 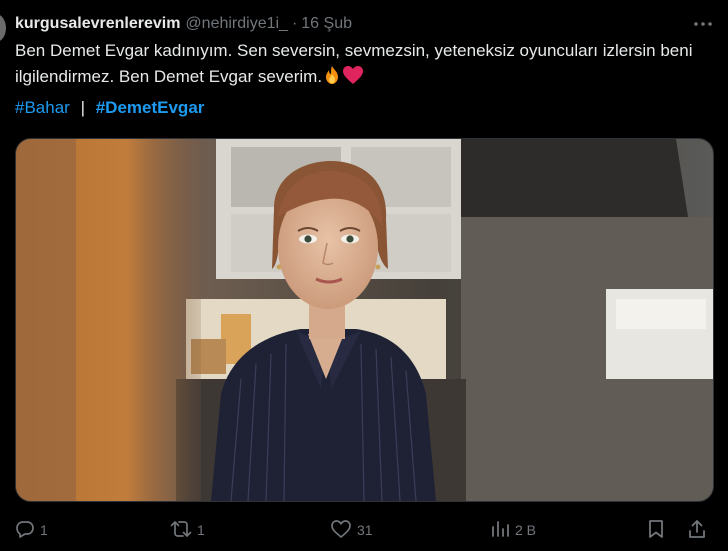 I want to click on views-button: 2 B, so click(x=513, y=530).